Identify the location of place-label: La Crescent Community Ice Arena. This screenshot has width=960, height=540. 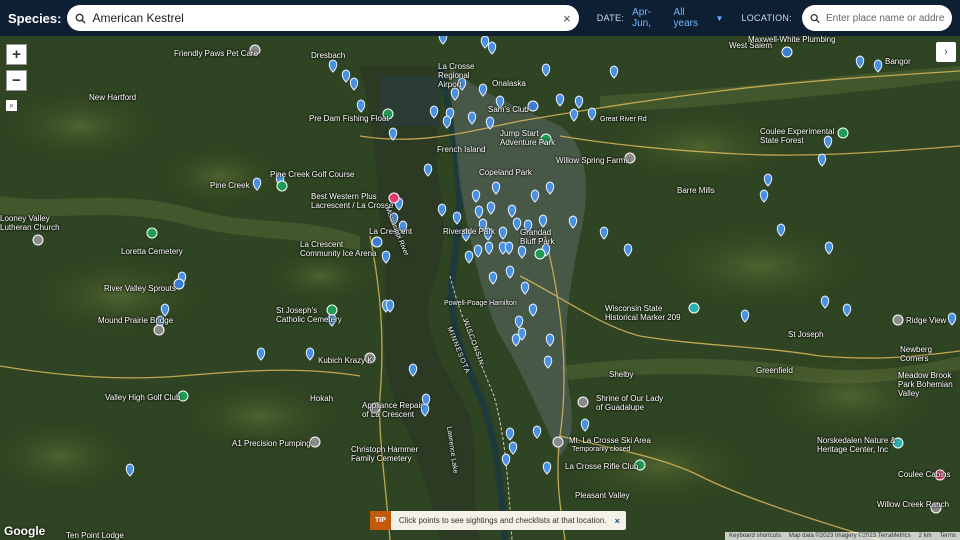
(338, 249).